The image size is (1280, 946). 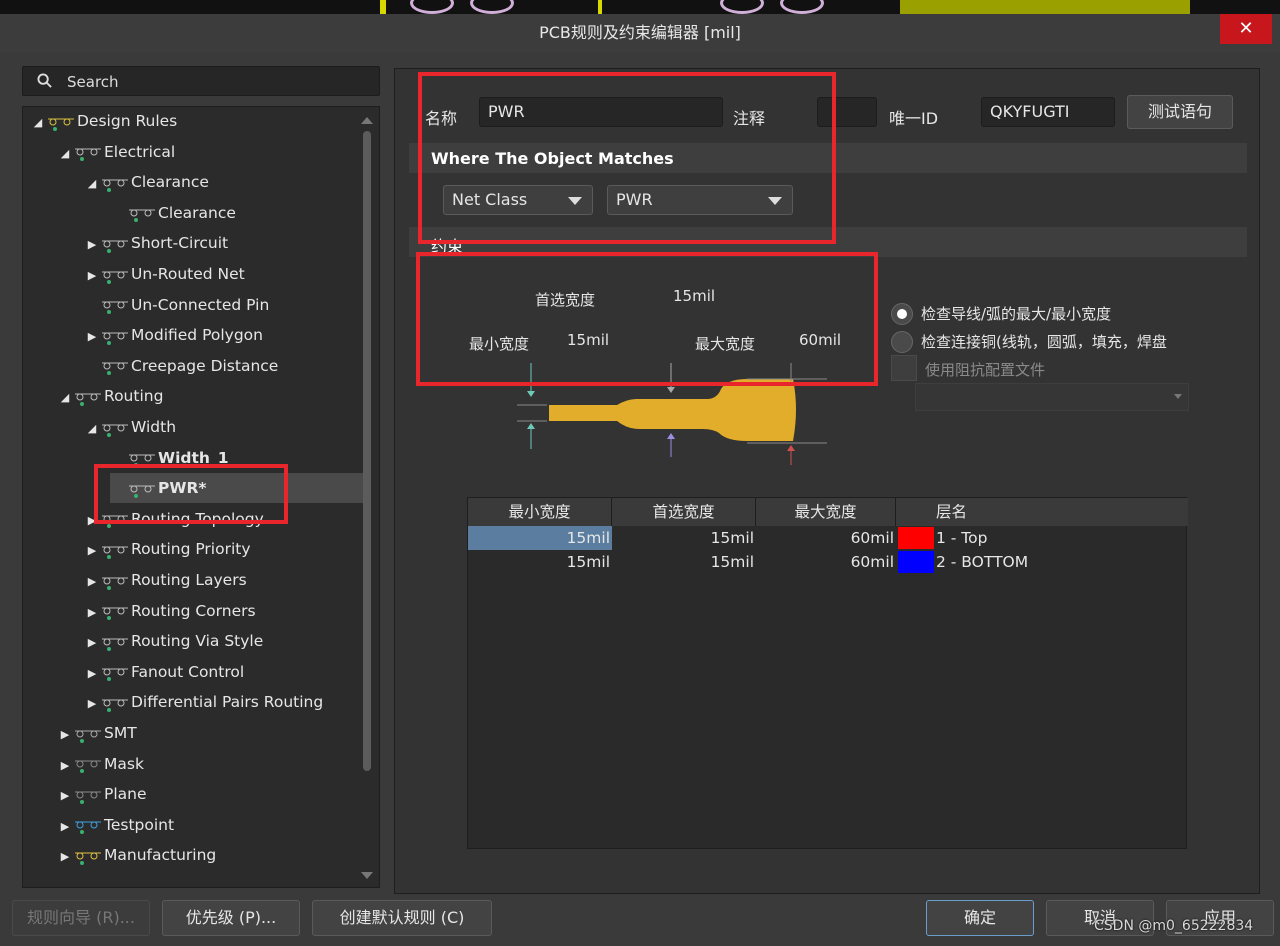 What do you see at coordinates (1052, 397) in the screenshot?
I see `impedance-profile-select` at bounding box center [1052, 397].